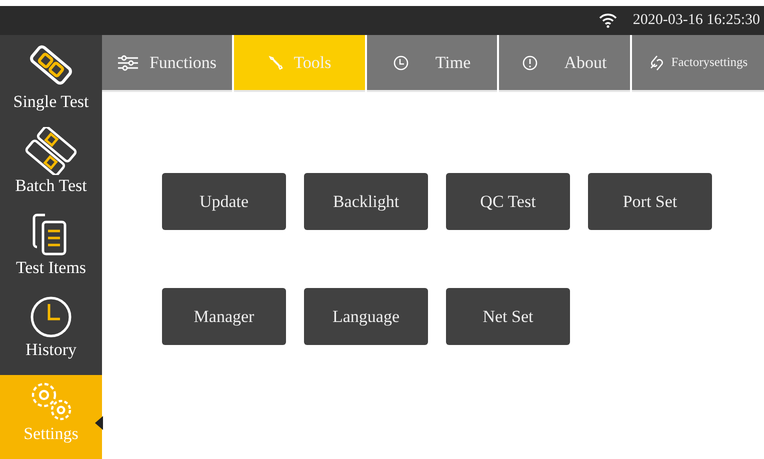 This screenshot has width=764, height=459. I want to click on settings-button: Port Set, so click(650, 201).